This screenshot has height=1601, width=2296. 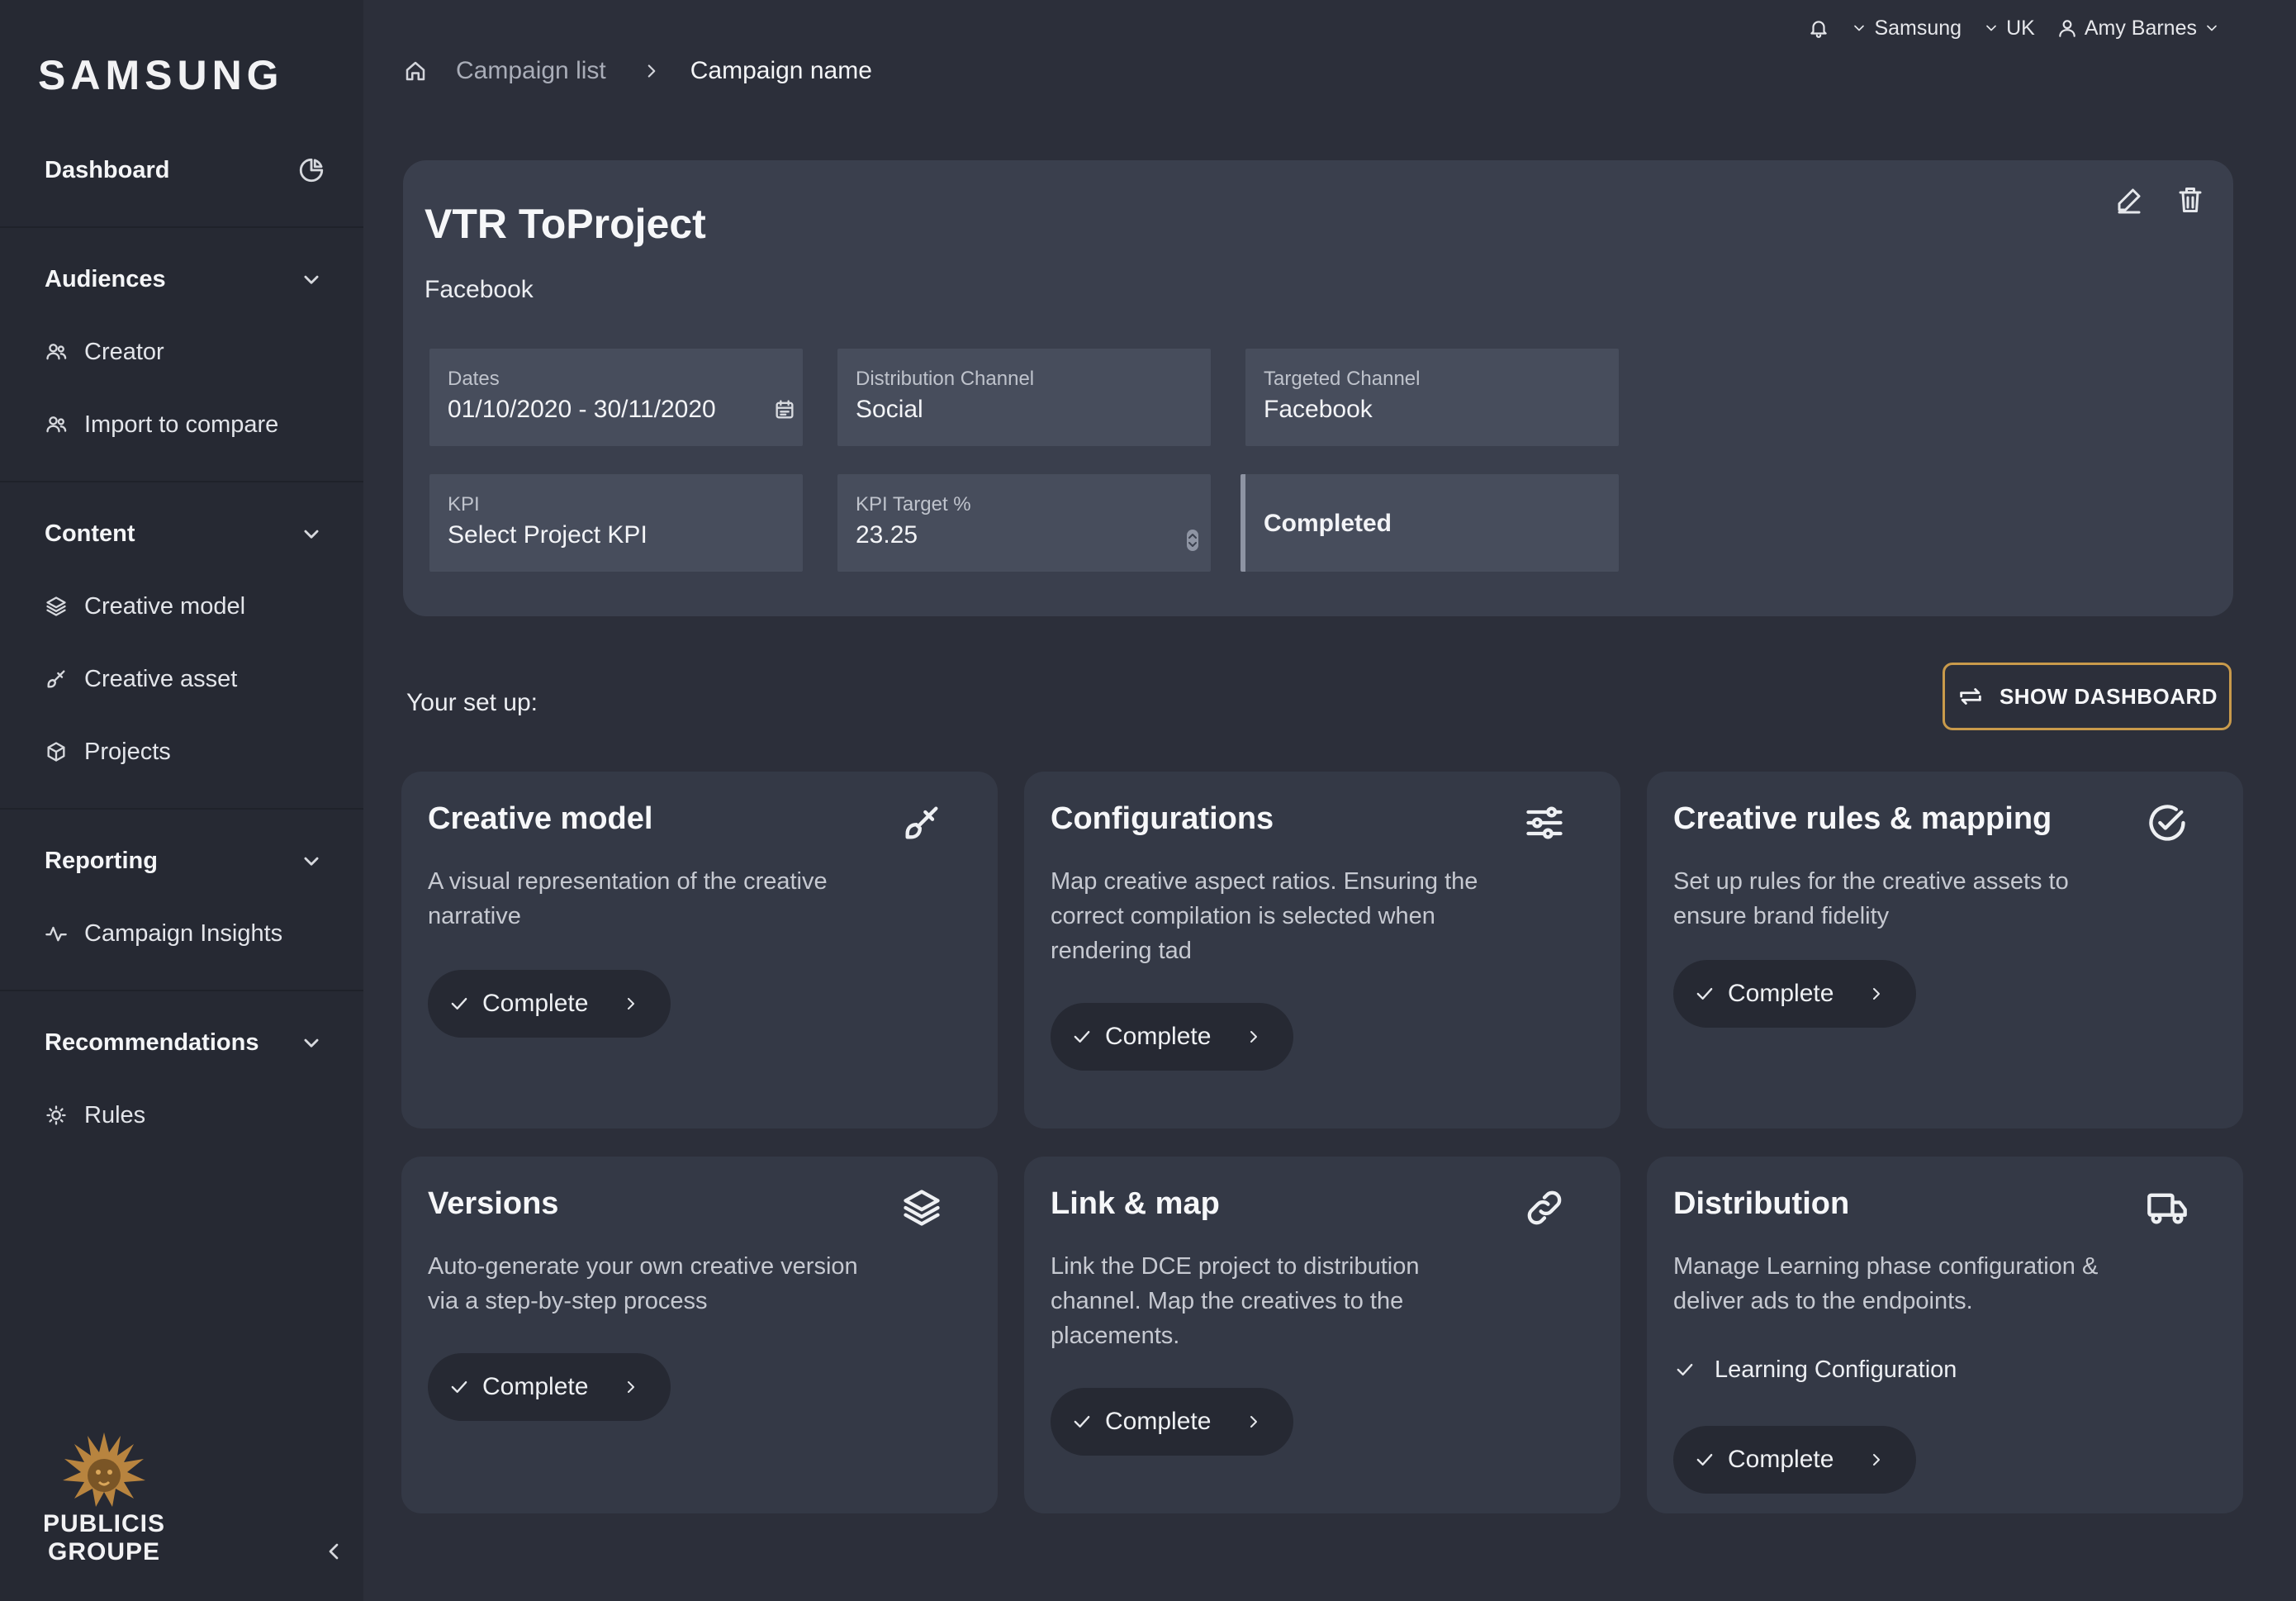 What do you see at coordinates (493, 1203) in the screenshot?
I see `card-title: Versions` at bounding box center [493, 1203].